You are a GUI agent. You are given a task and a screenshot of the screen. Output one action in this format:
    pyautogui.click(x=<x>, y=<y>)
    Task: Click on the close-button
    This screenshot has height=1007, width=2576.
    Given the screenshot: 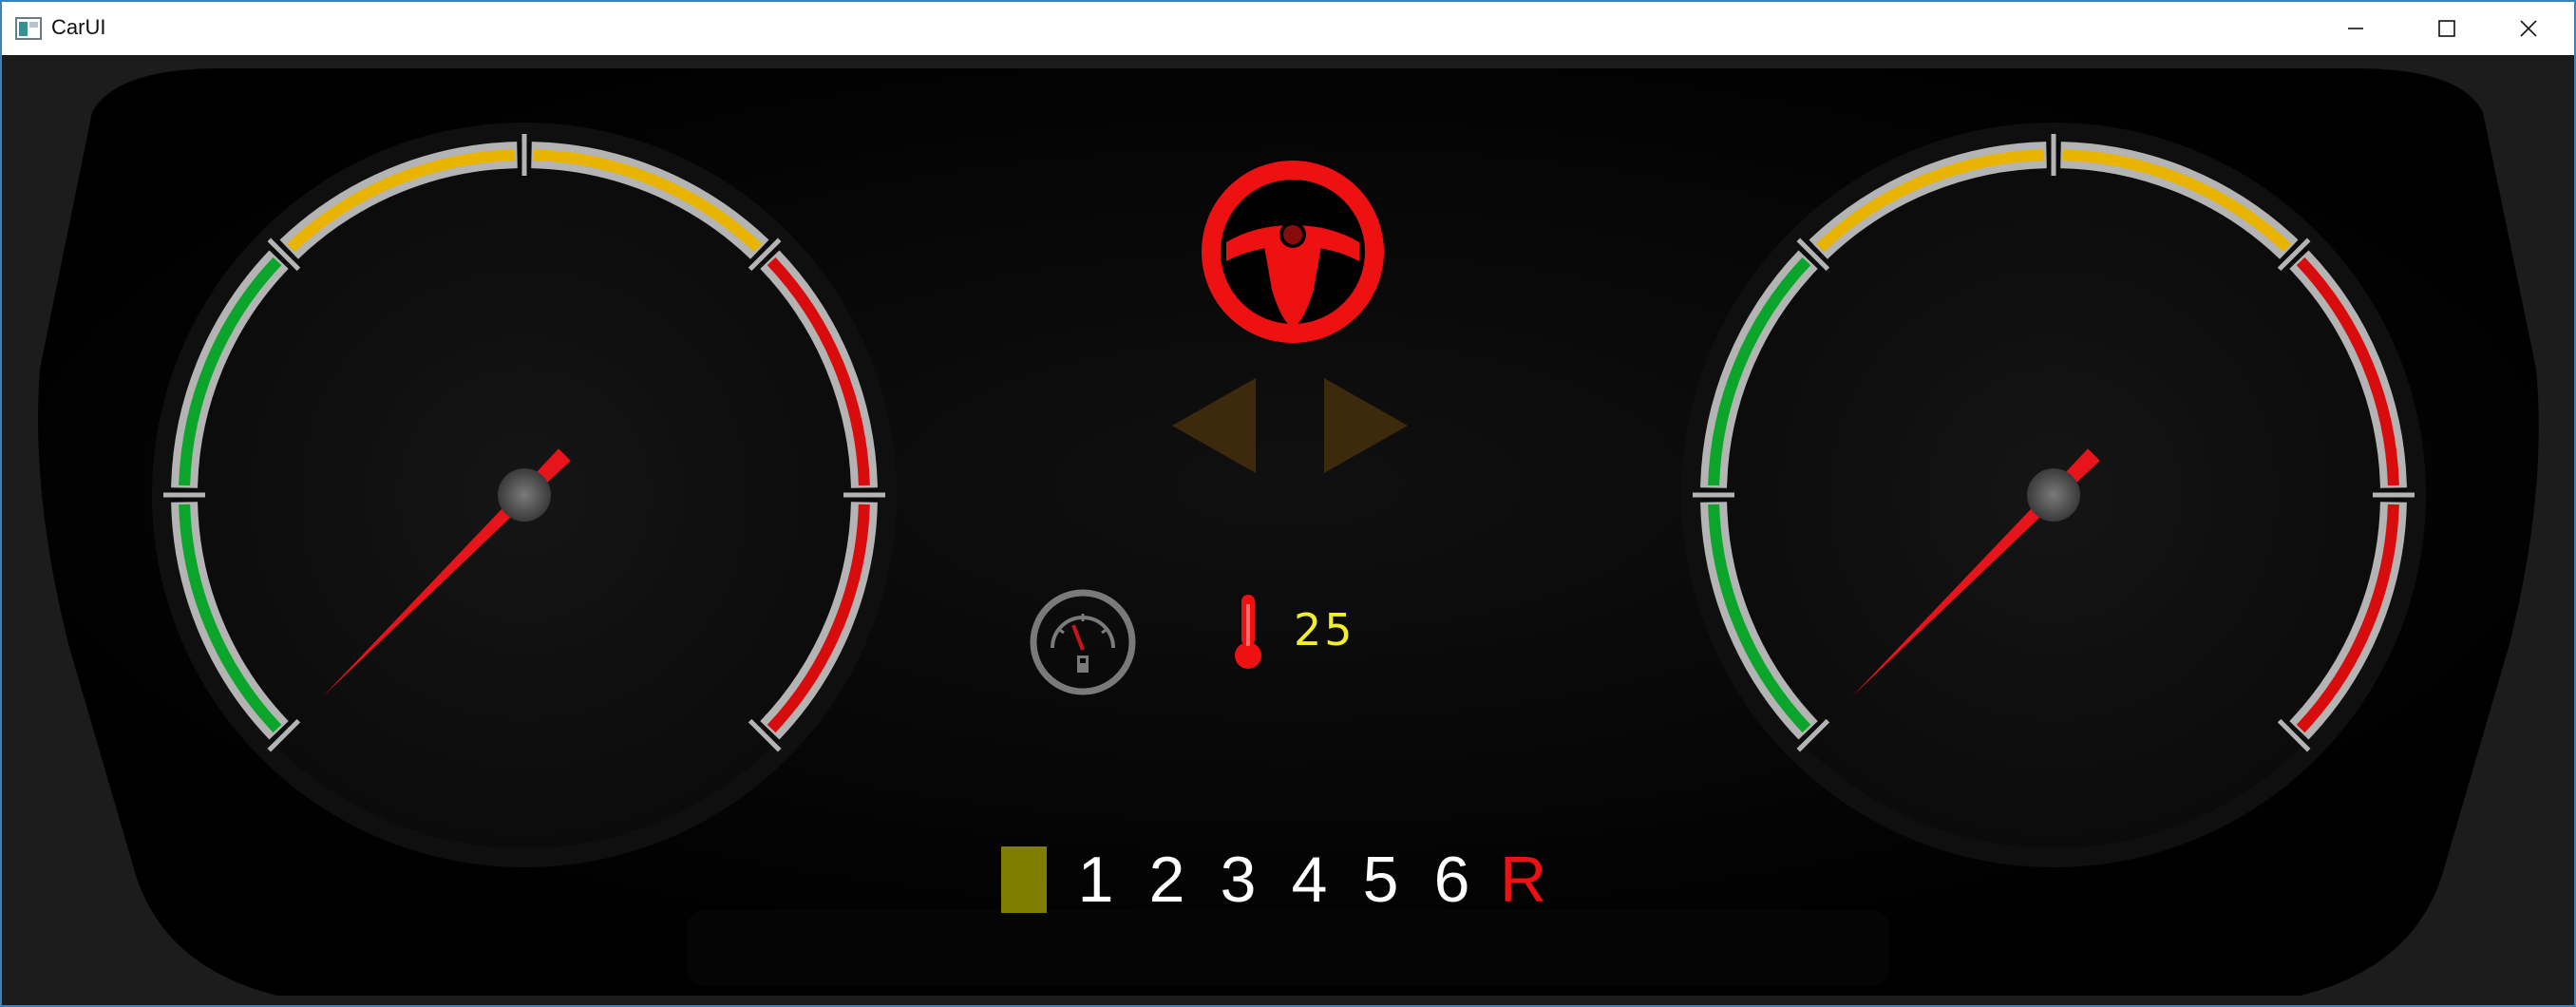 What is the action you would take?
    pyautogui.click(x=2528, y=28)
    